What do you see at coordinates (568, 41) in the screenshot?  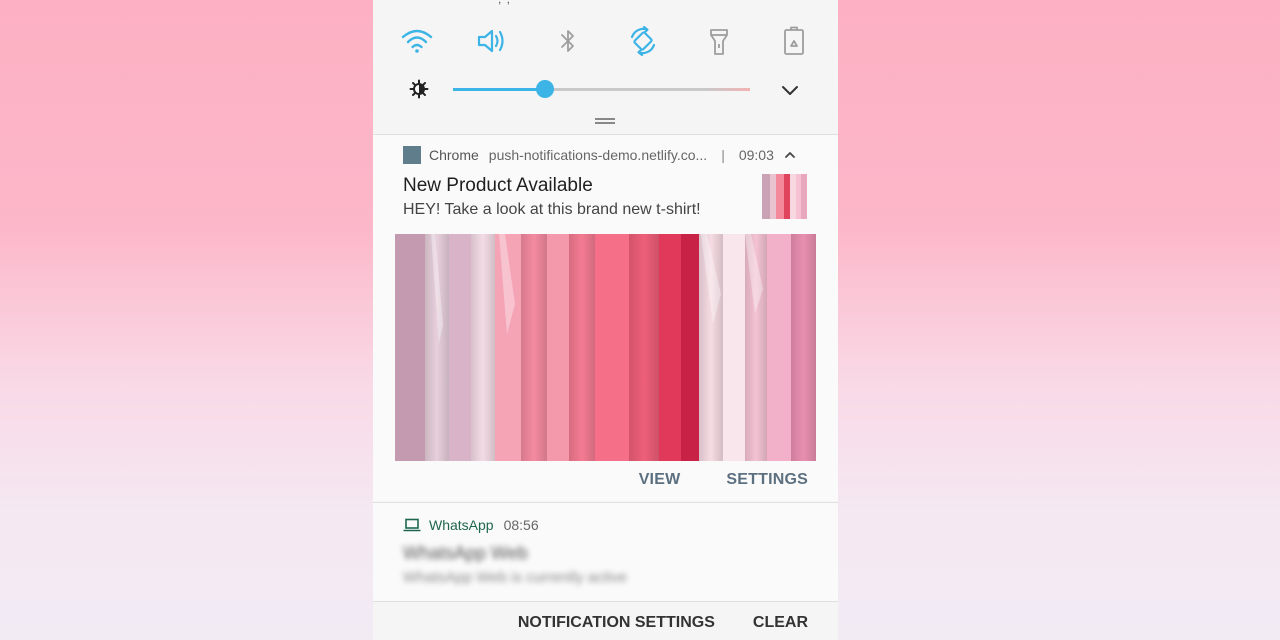 I see `bluetooth-icon` at bounding box center [568, 41].